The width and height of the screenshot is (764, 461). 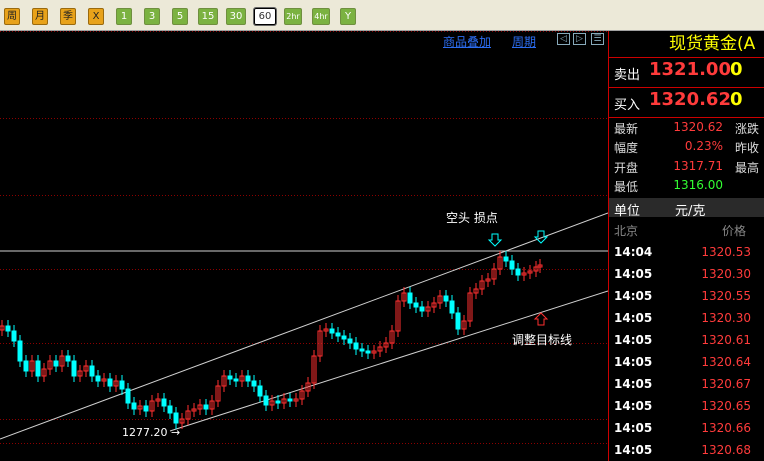 What do you see at coordinates (726, 384) in the screenshot?
I see `tick-price: 1320.67` at bounding box center [726, 384].